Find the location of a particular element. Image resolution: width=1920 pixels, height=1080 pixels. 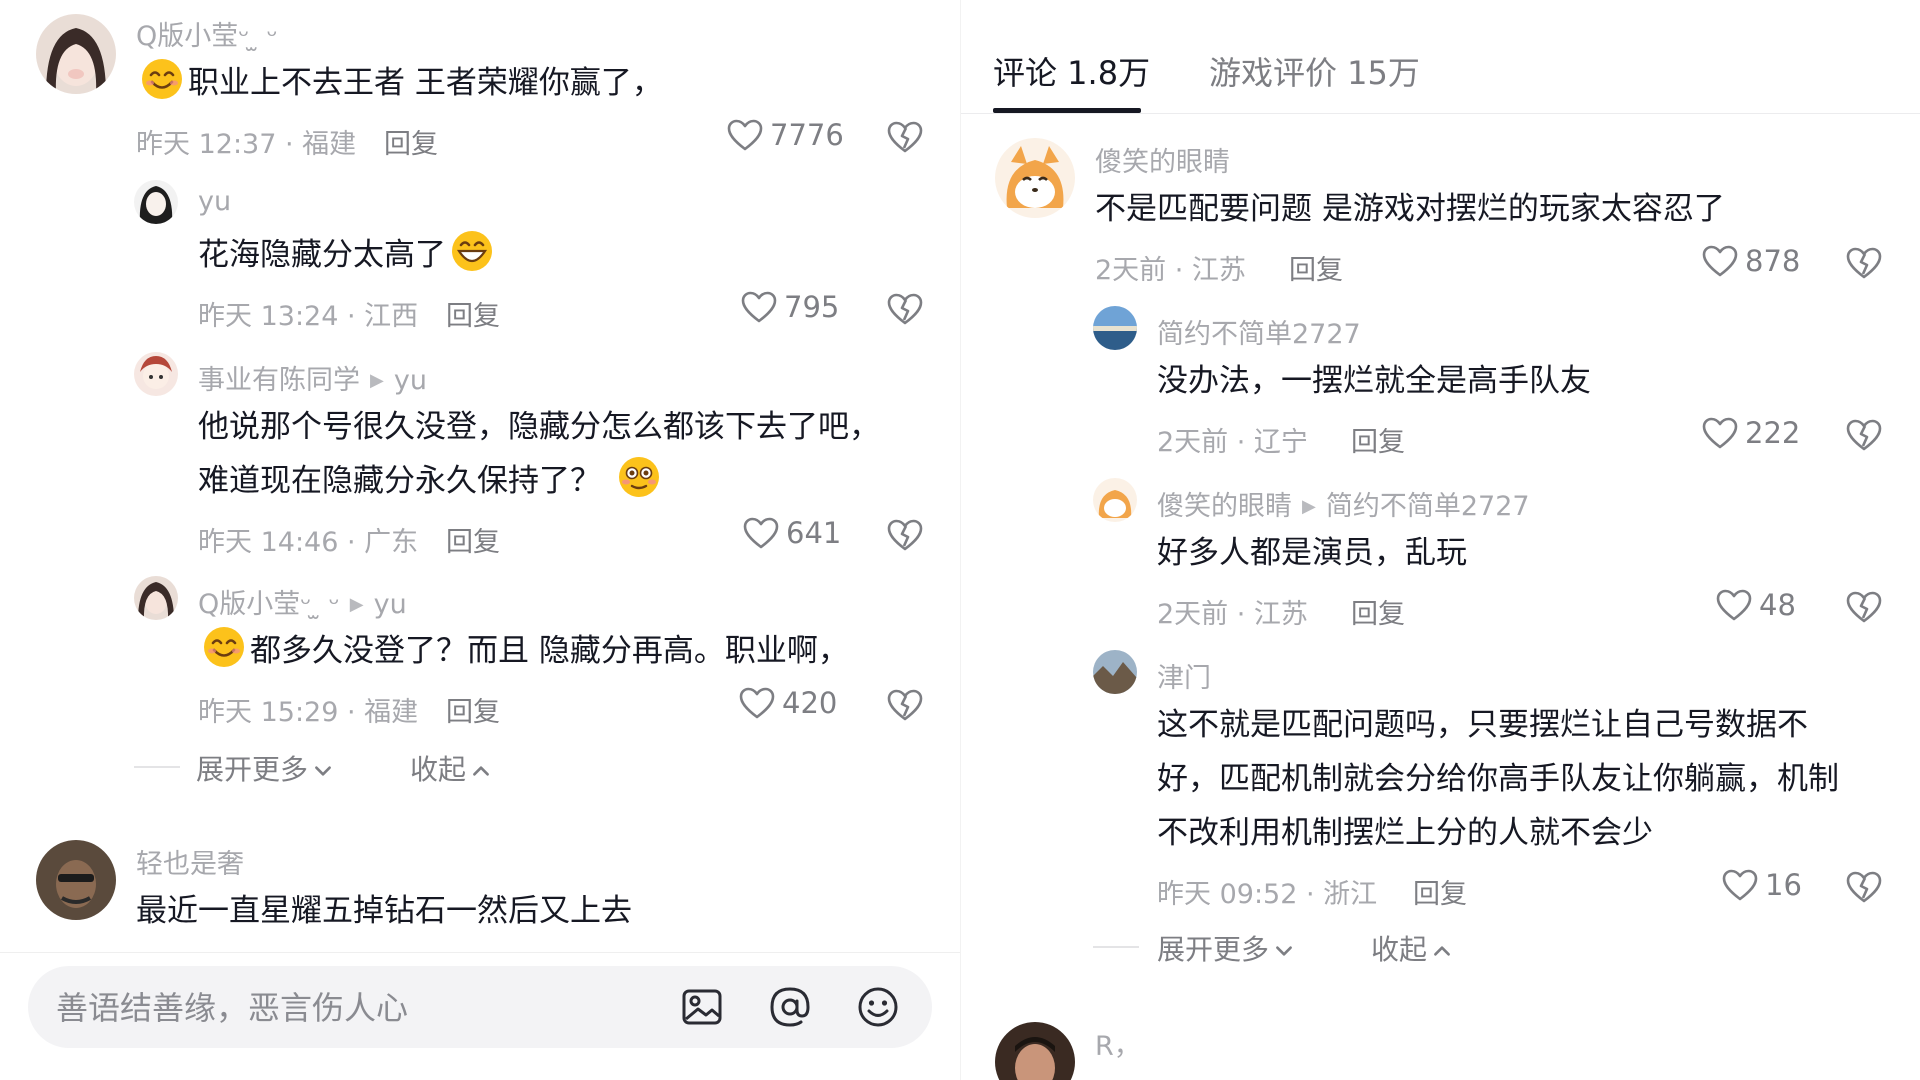

tab-divider is located at coordinates (1440, 113).